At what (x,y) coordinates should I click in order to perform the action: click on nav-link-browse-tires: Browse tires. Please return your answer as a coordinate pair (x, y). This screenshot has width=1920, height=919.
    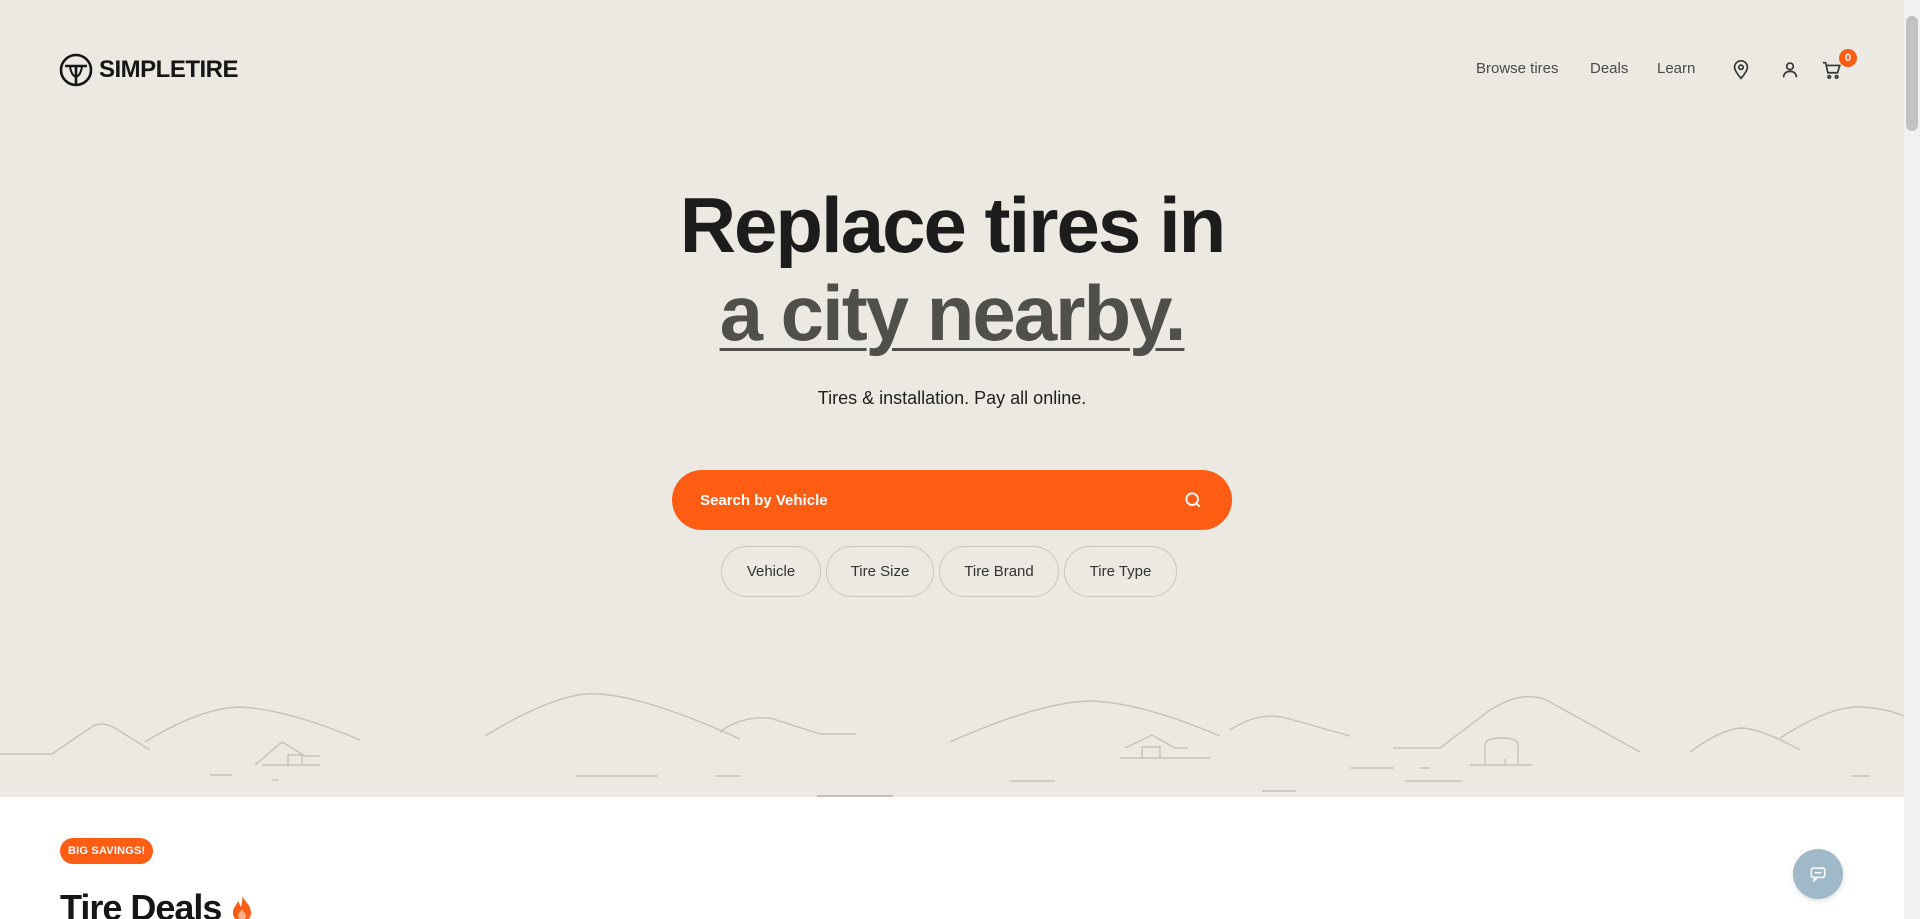
    Looking at the image, I should click on (1517, 69).